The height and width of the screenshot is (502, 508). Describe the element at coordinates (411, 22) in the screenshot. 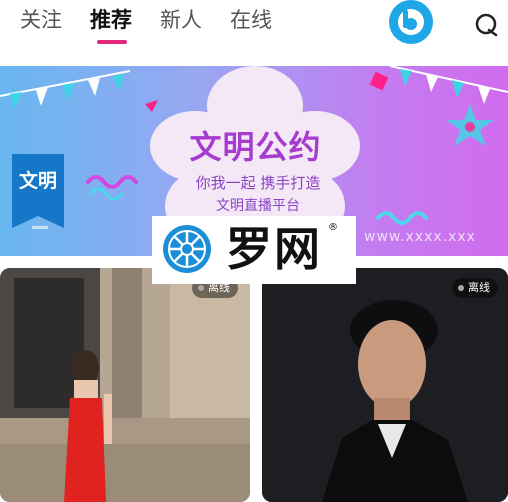

I see `brand-app-icon` at that location.